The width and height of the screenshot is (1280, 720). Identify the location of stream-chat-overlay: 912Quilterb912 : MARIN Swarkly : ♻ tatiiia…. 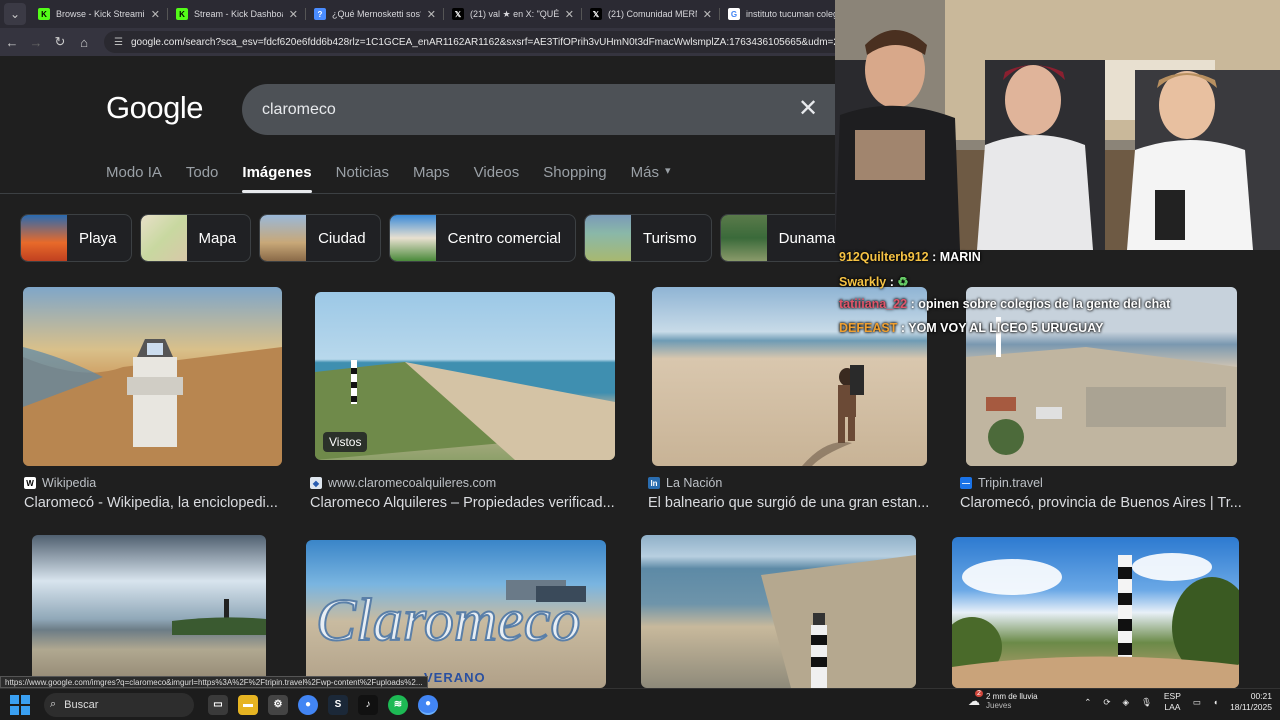
(1054, 297).